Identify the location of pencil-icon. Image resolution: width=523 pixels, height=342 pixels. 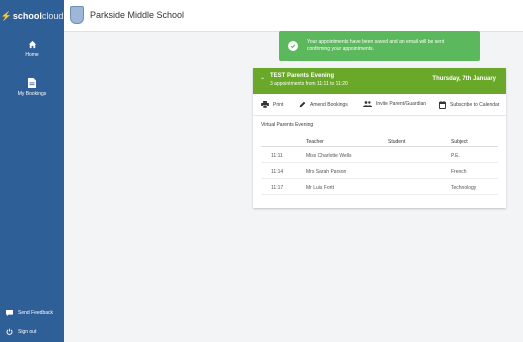
(302, 104).